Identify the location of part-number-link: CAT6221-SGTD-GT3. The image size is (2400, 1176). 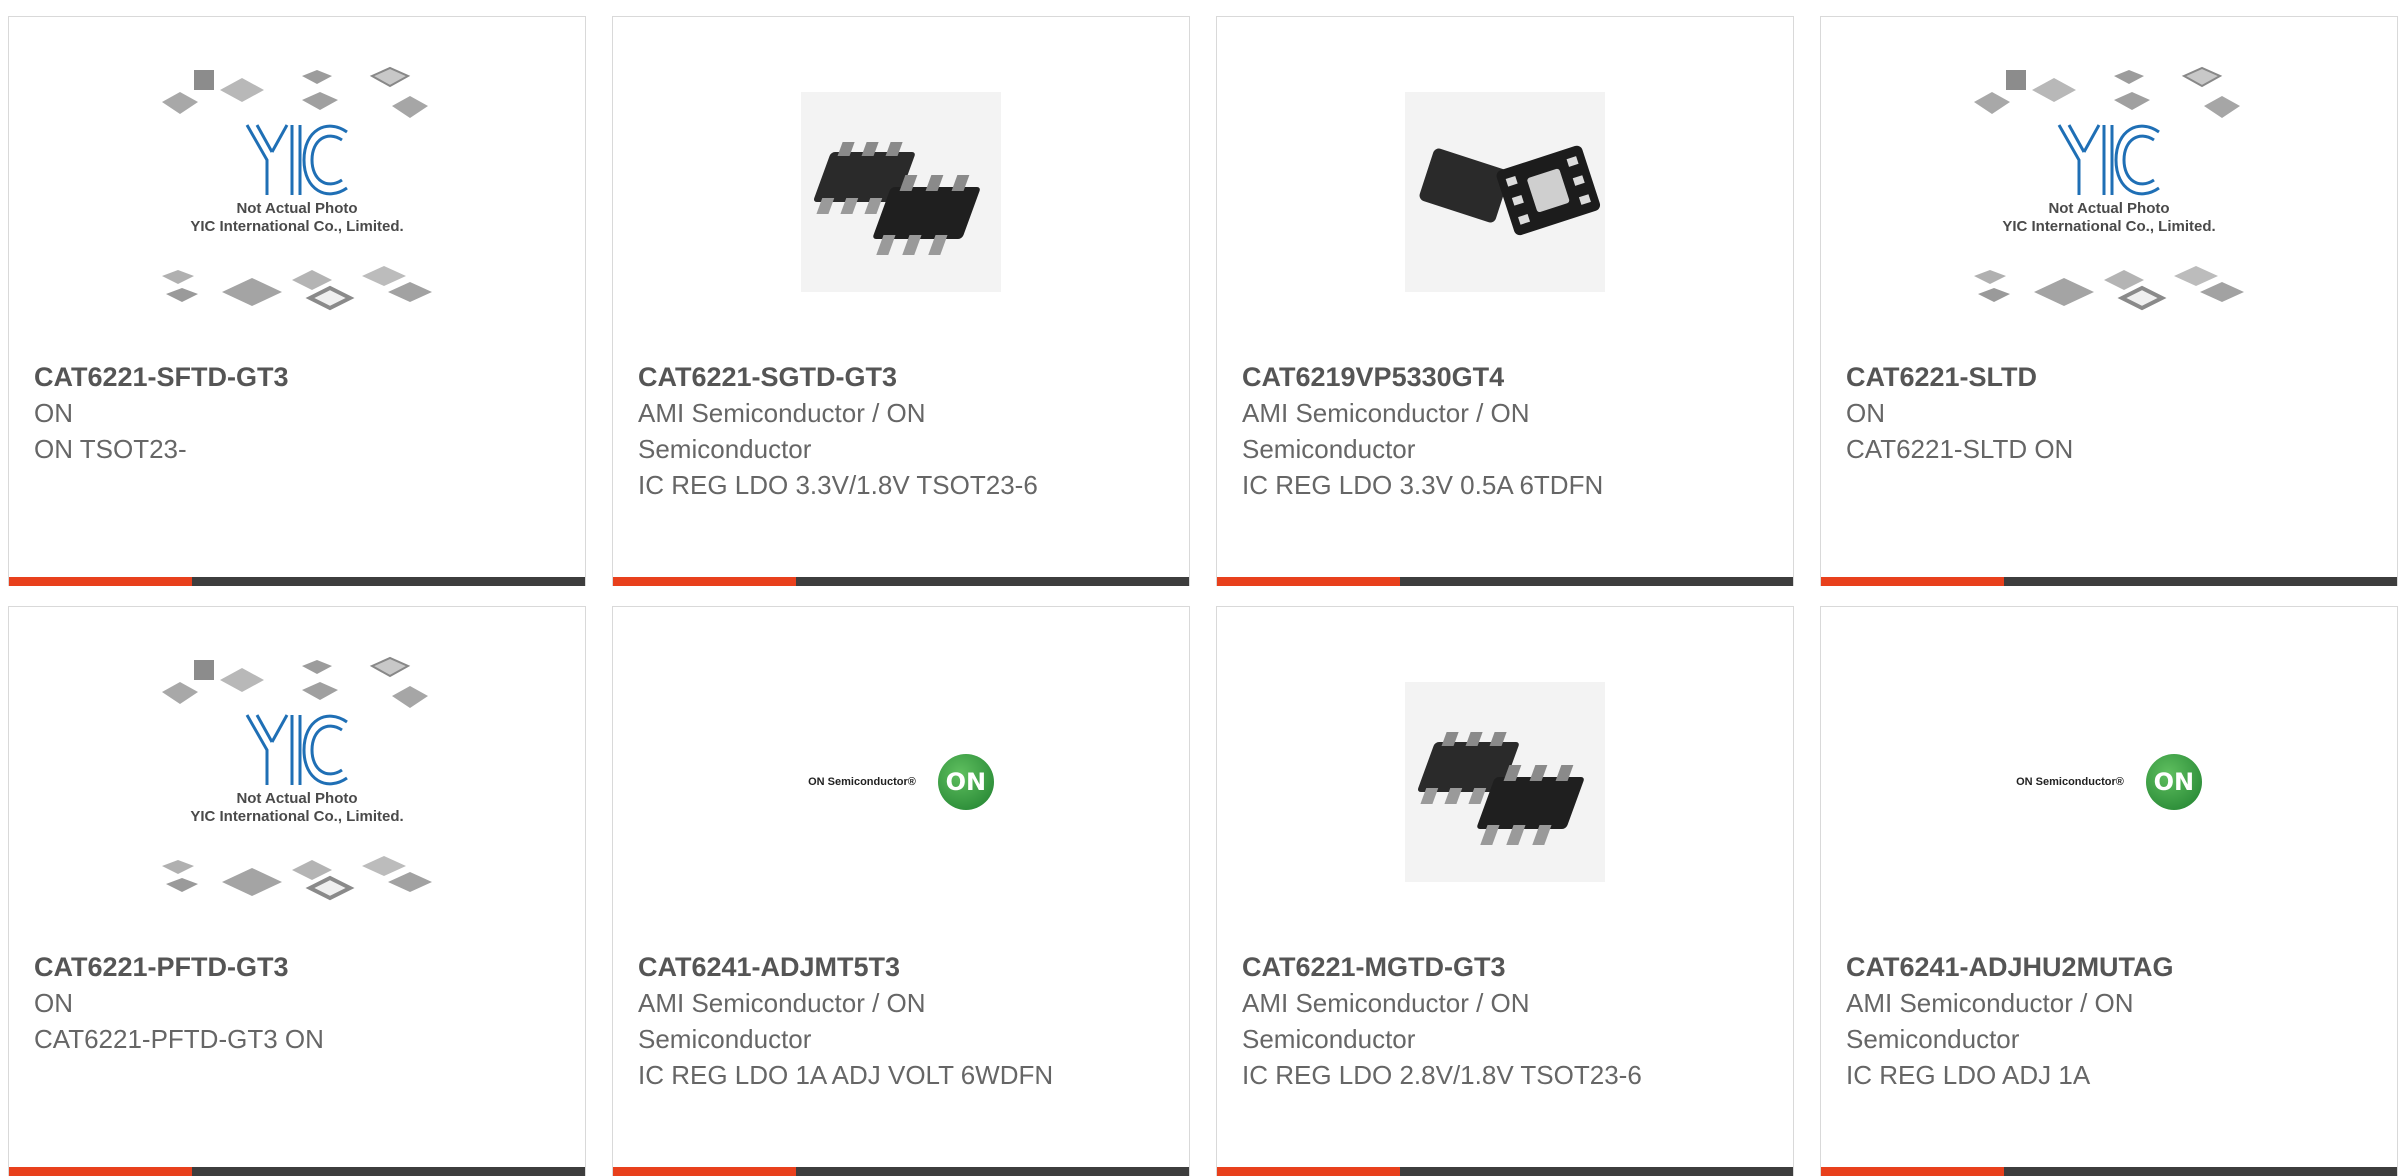
(853, 377).